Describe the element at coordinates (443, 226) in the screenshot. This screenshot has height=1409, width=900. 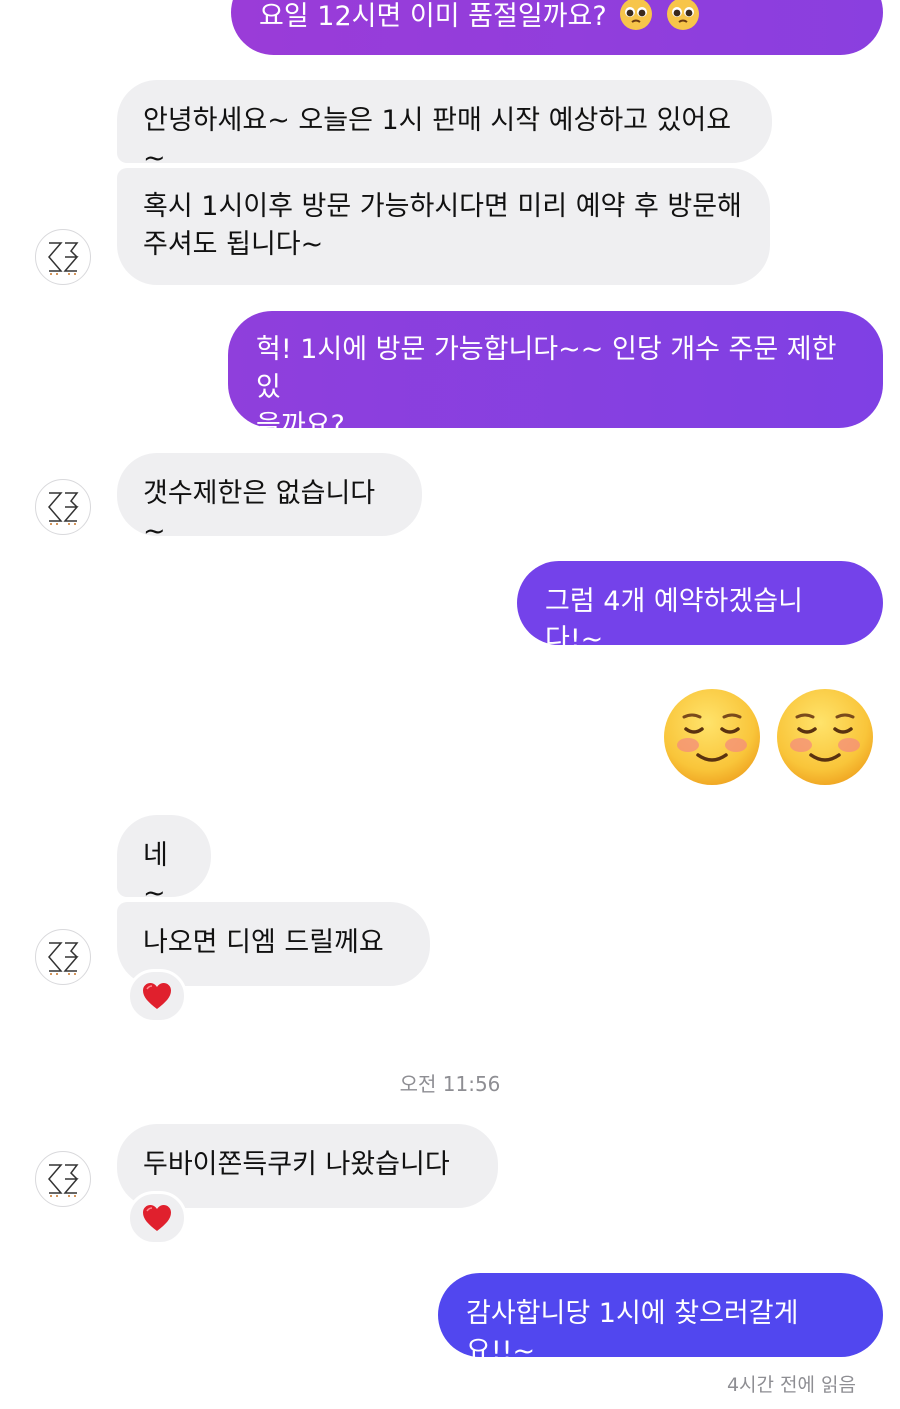
I see `incoming-message-bubble: 혹시 1시이후 방문 가능하시다면 미리 예약 후 방문해 주셔도 됩니다~` at that location.